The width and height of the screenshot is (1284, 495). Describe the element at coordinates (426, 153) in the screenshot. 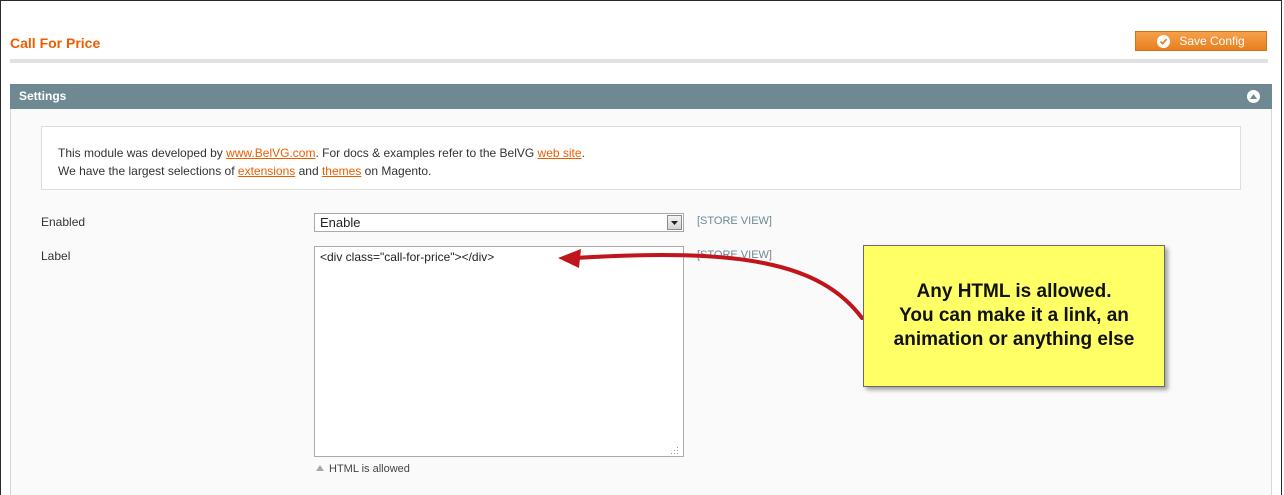

I see `comment-text: . For docs & examples refer to the BelVG` at that location.